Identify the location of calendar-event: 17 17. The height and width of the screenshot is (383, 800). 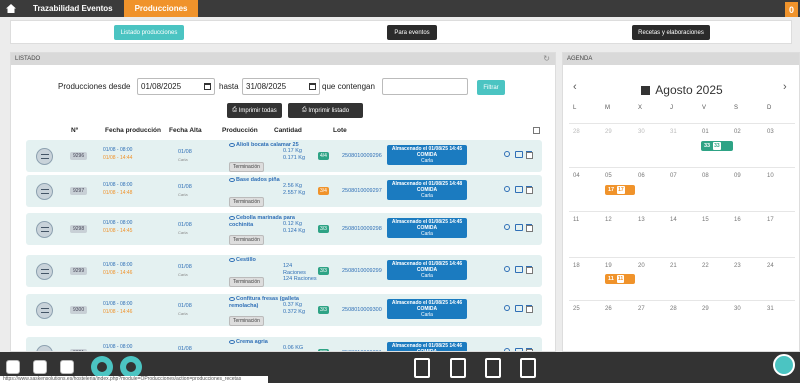
(620, 190).